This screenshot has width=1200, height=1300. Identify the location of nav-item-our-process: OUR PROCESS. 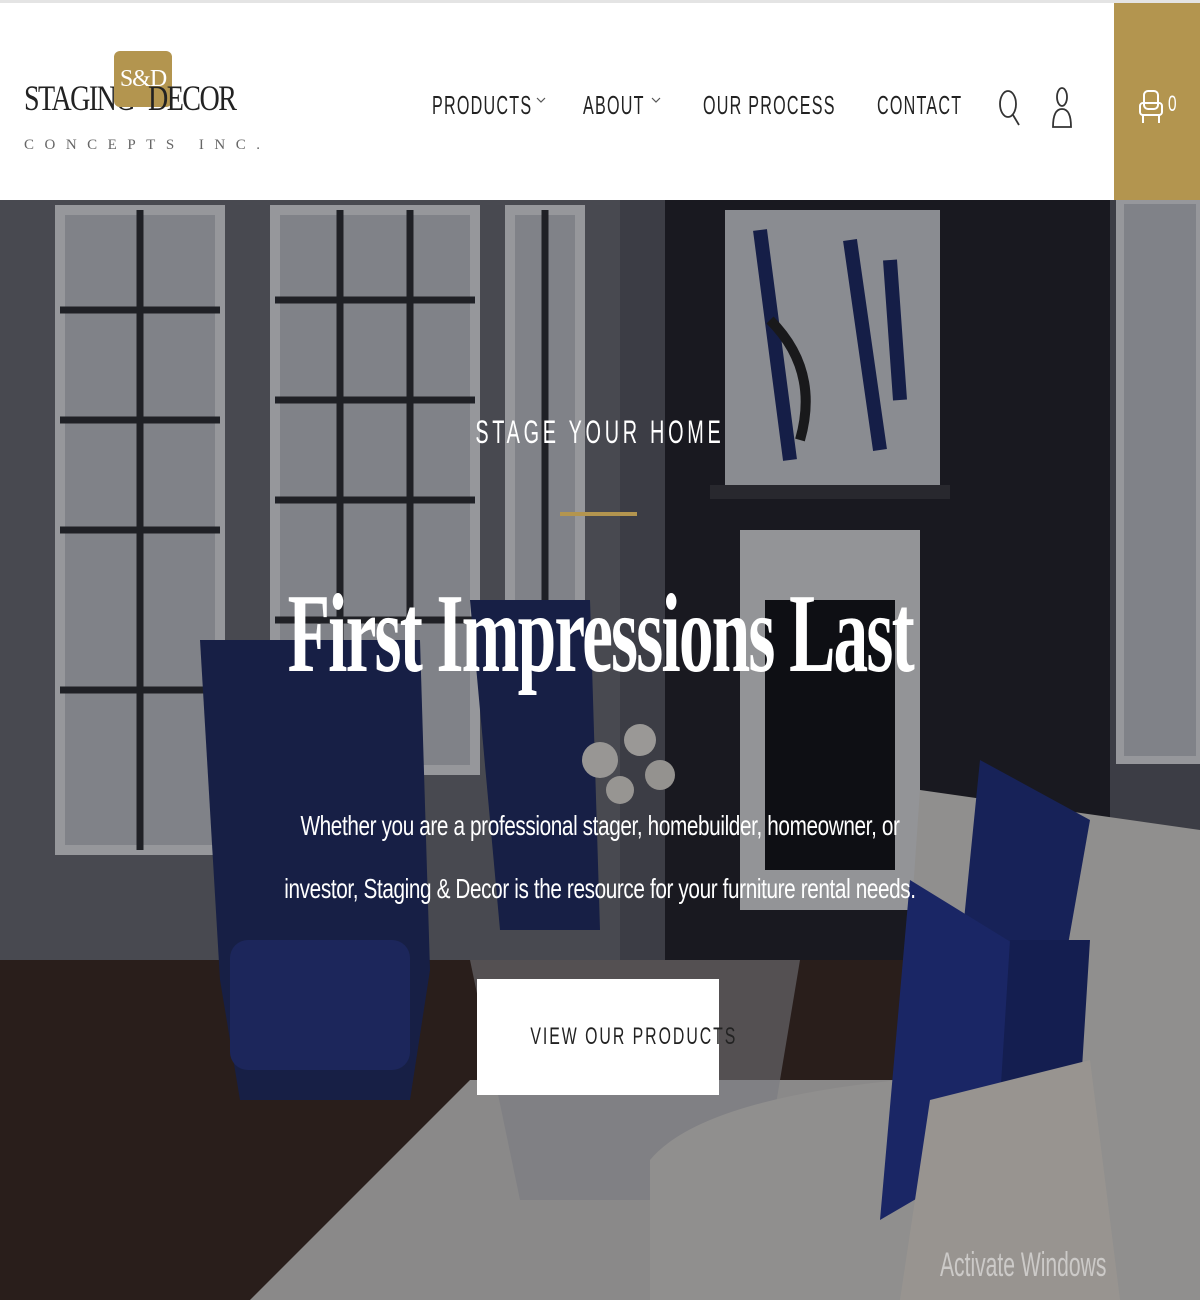
(769, 105).